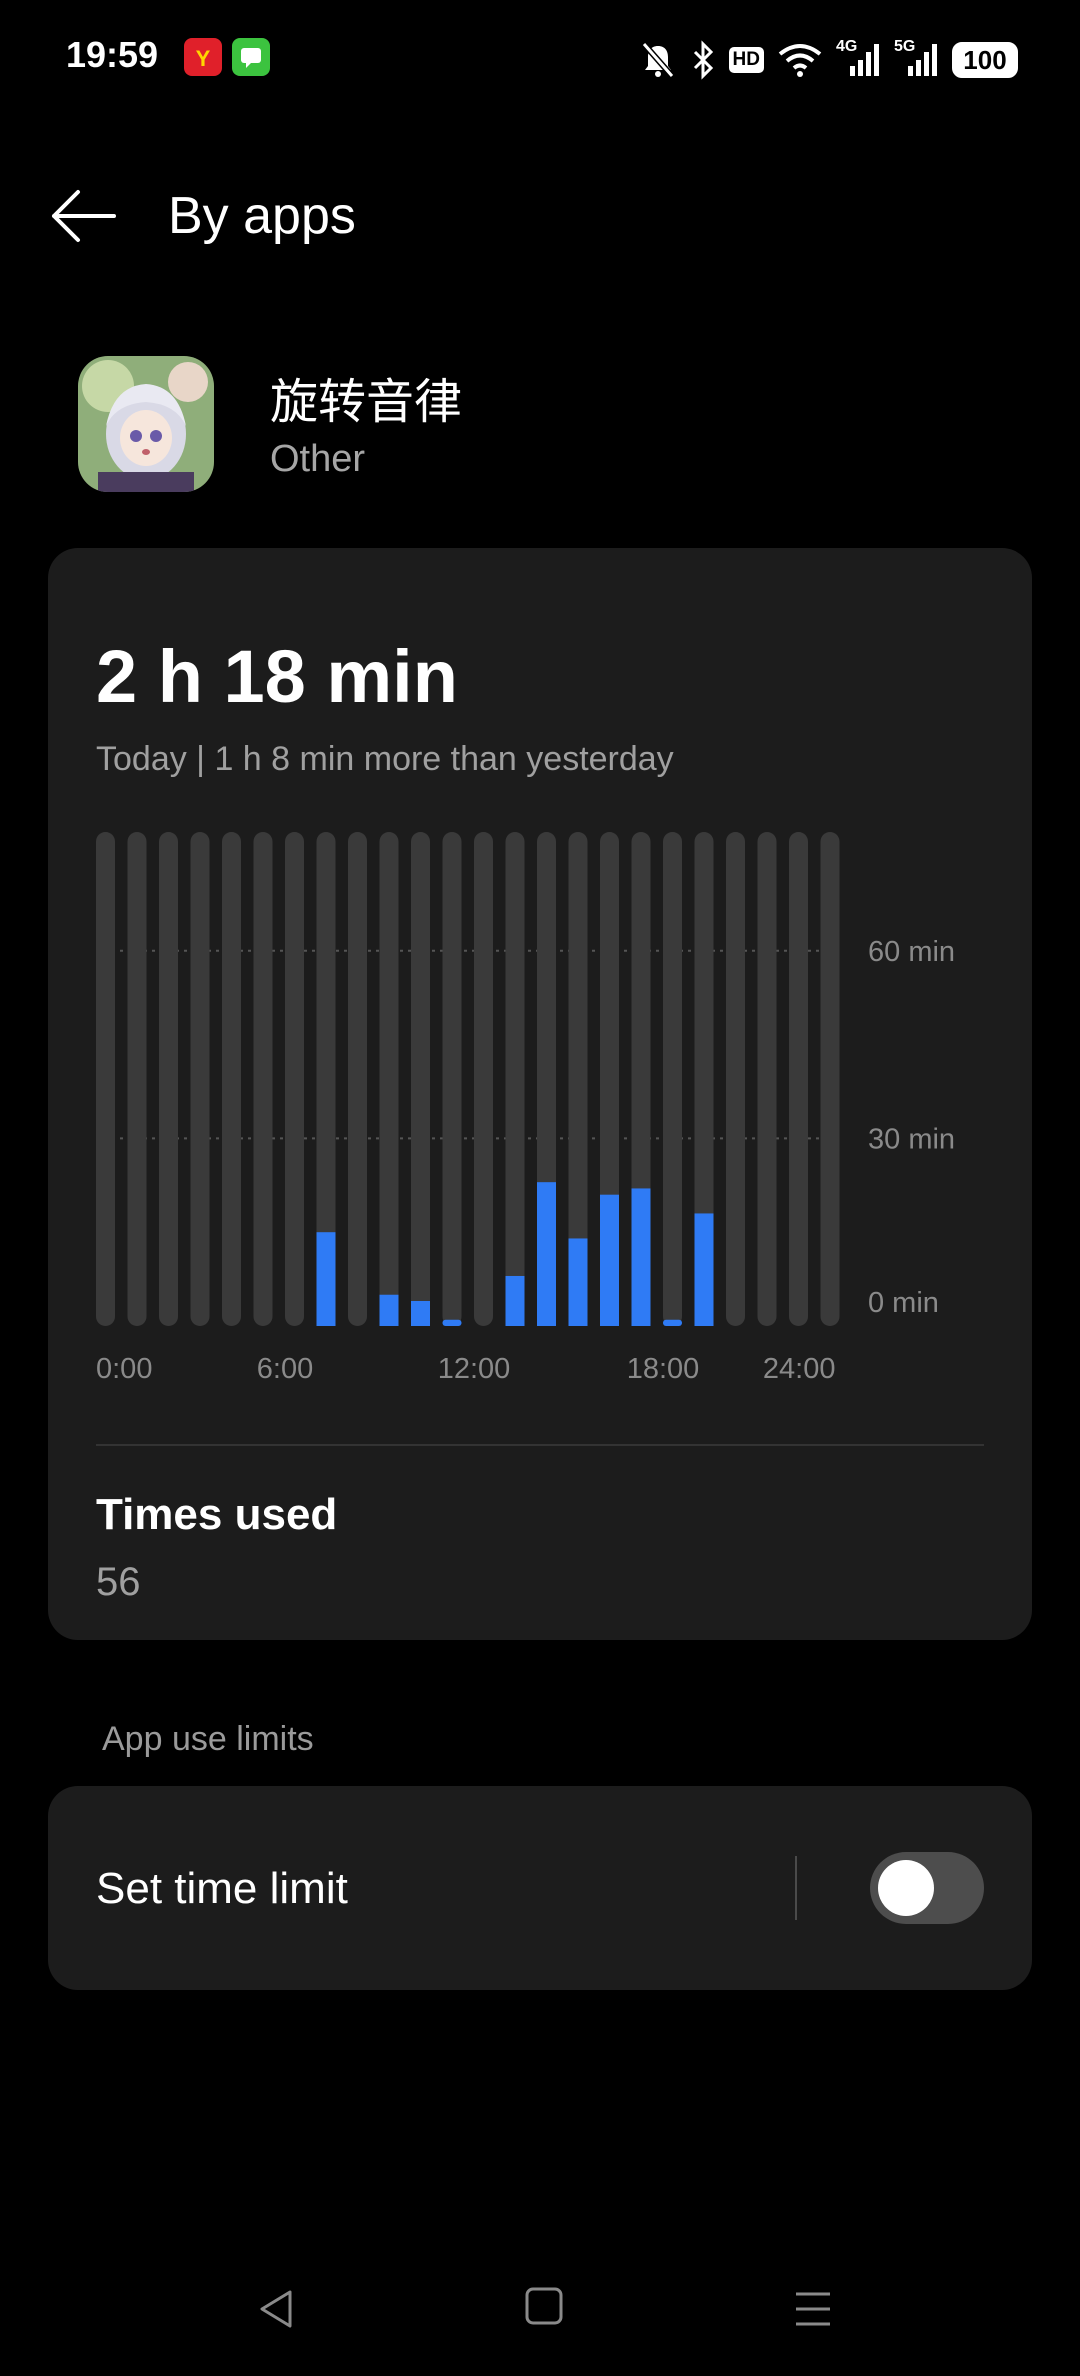  Describe the element at coordinates (746, 60) in the screenshot. I see `hd-voice-icon: HD` at that location.